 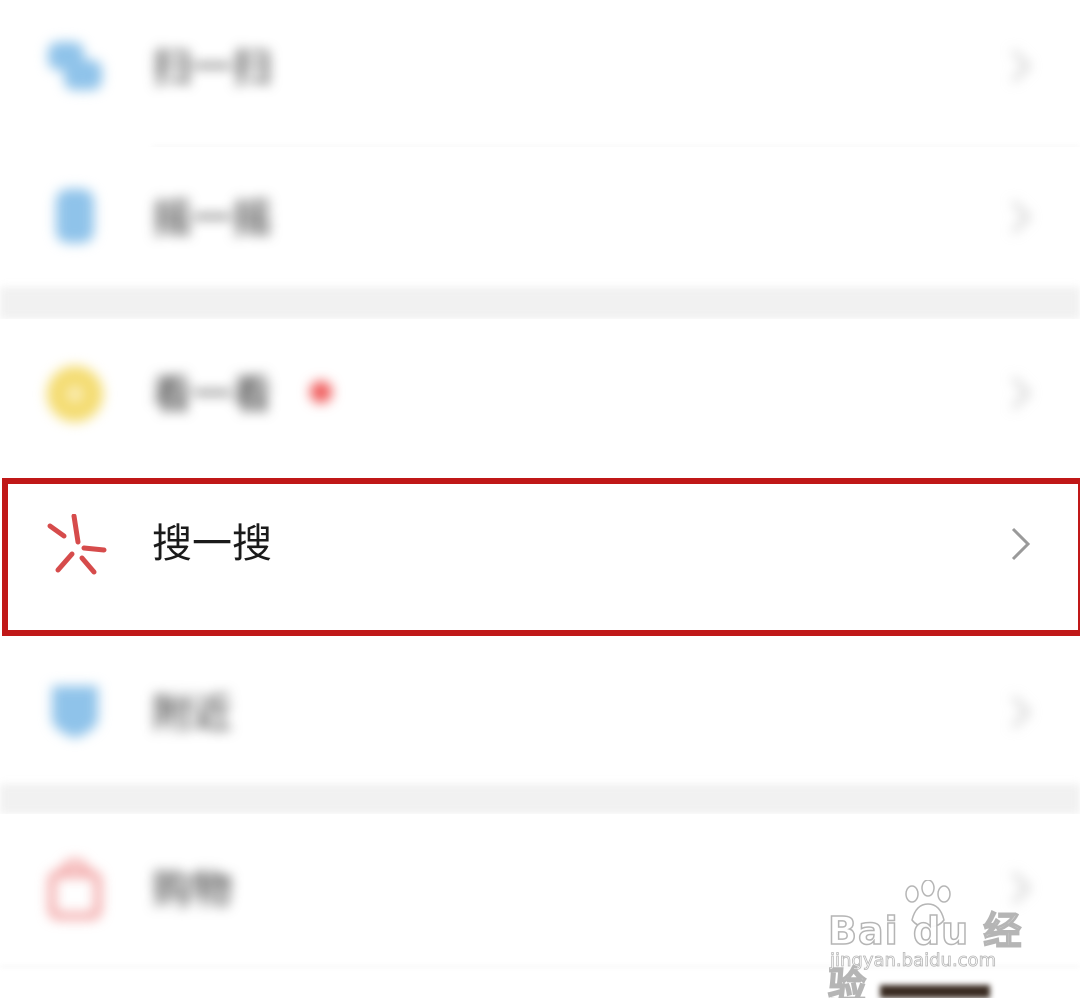 I want to click on menu-item-label: 附近, so click(x=192, y=714).